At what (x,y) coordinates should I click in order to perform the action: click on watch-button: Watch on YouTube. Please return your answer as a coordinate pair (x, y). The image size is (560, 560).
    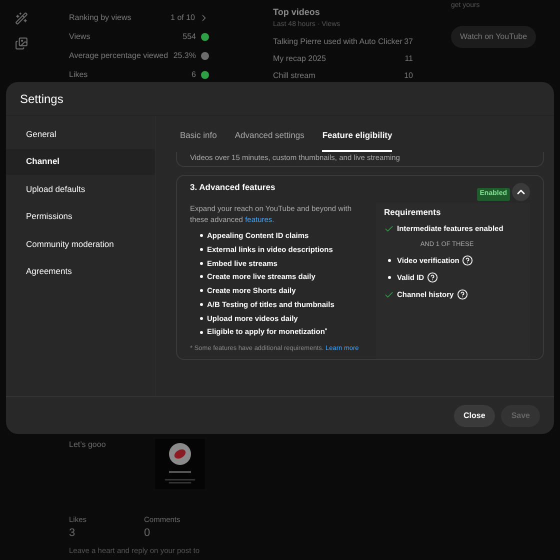
    Looking at the image, I should click on (493, 37).